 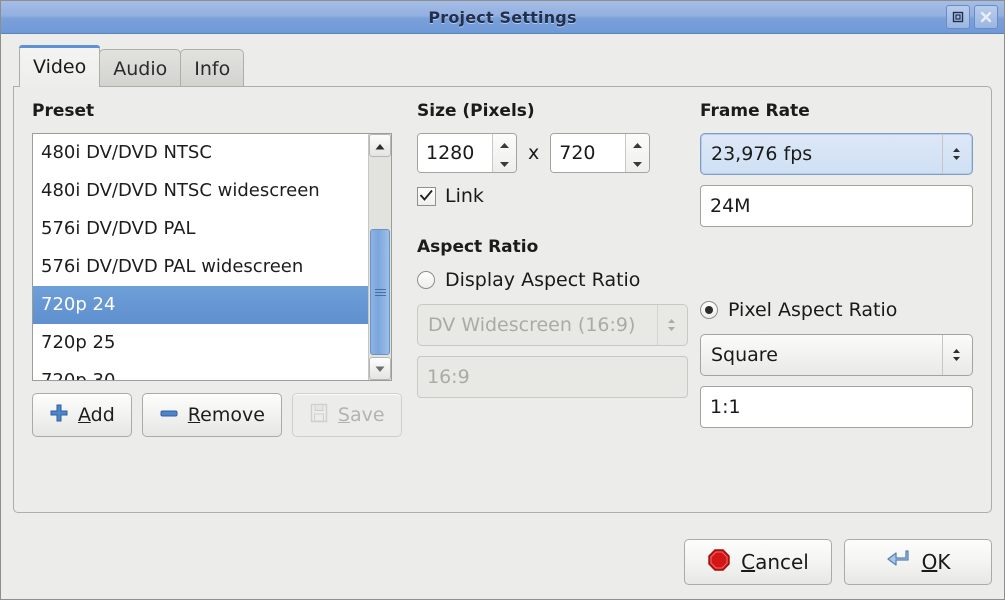 What do you see at coordinates (426, 280) in the screenshot?
I see `display-aspect-ratio-radio` at bounding box center [426, 280].